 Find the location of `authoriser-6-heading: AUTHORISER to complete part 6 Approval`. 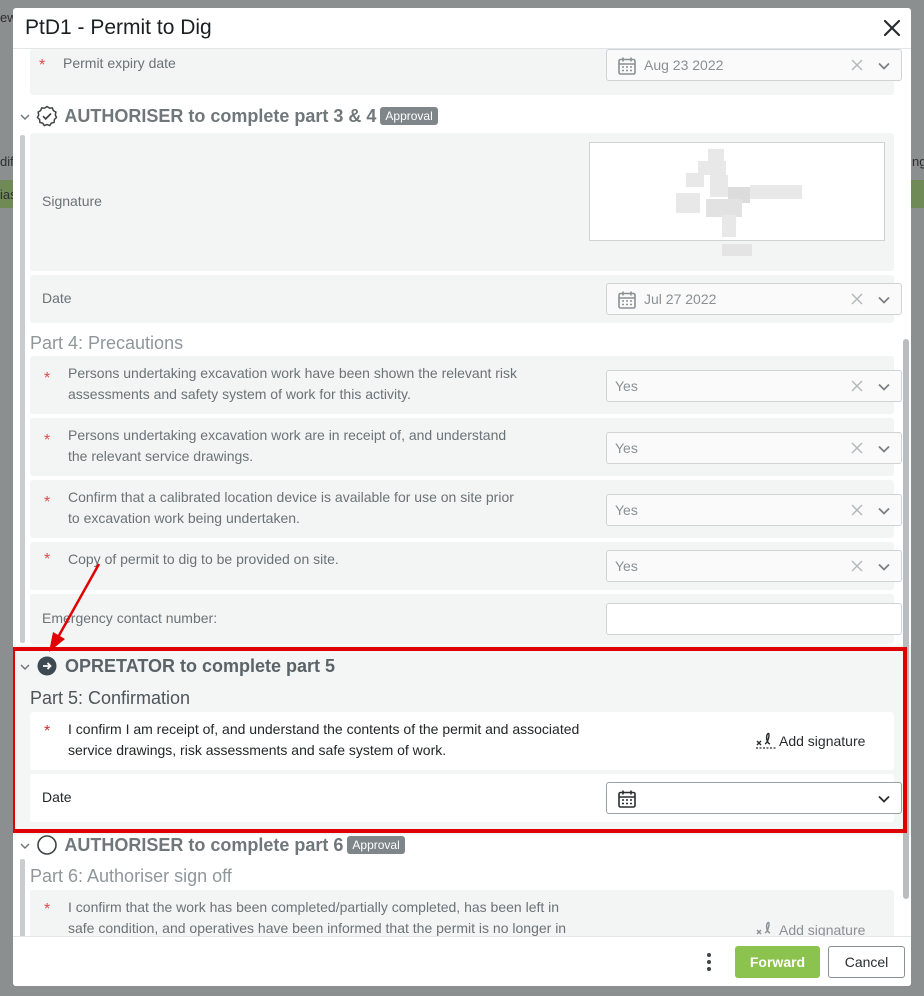

authoriser-6-heading: AUTHORISER to complete part 6 Approval is located at coordinates (212, 845).